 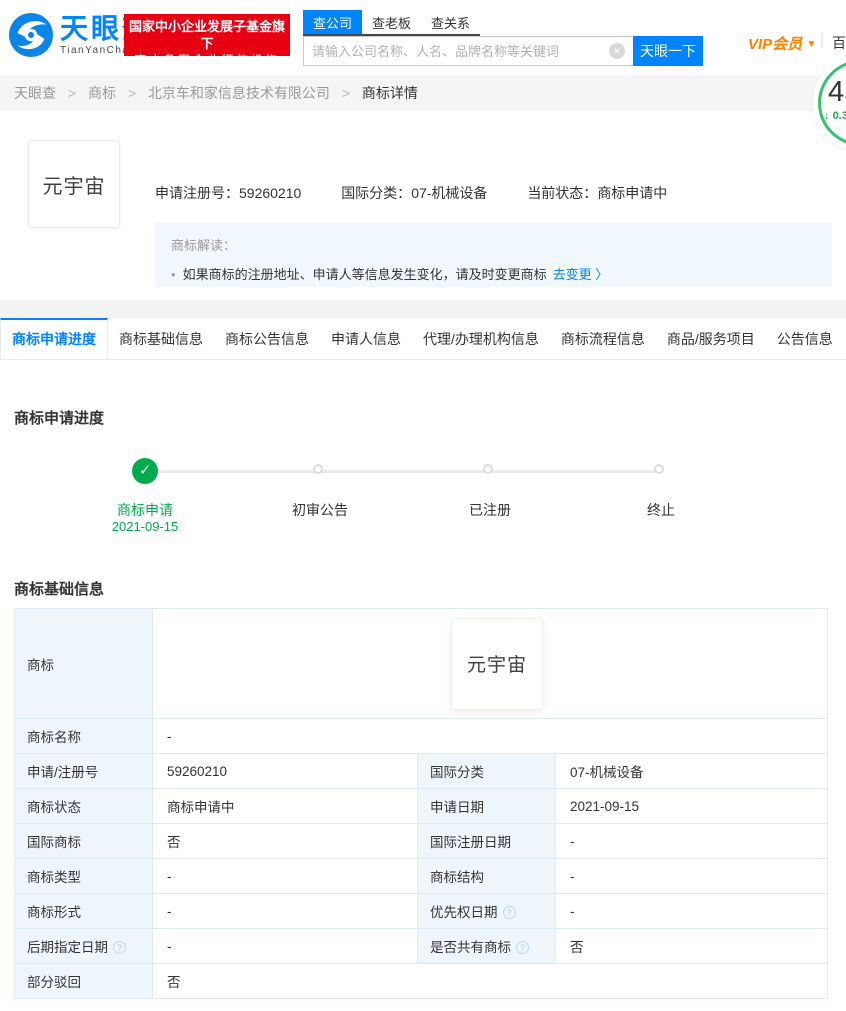 I want to click on vip-label: VIP会员, so click(x=775, y=44).